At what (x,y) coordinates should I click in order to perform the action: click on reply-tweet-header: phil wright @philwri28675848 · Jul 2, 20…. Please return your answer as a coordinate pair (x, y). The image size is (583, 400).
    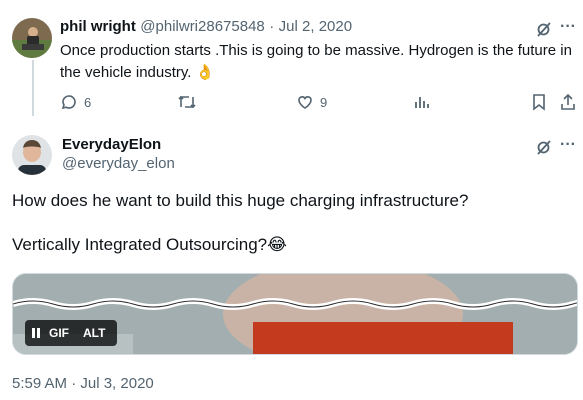
    Looking at the image, I should click on (295, 27).